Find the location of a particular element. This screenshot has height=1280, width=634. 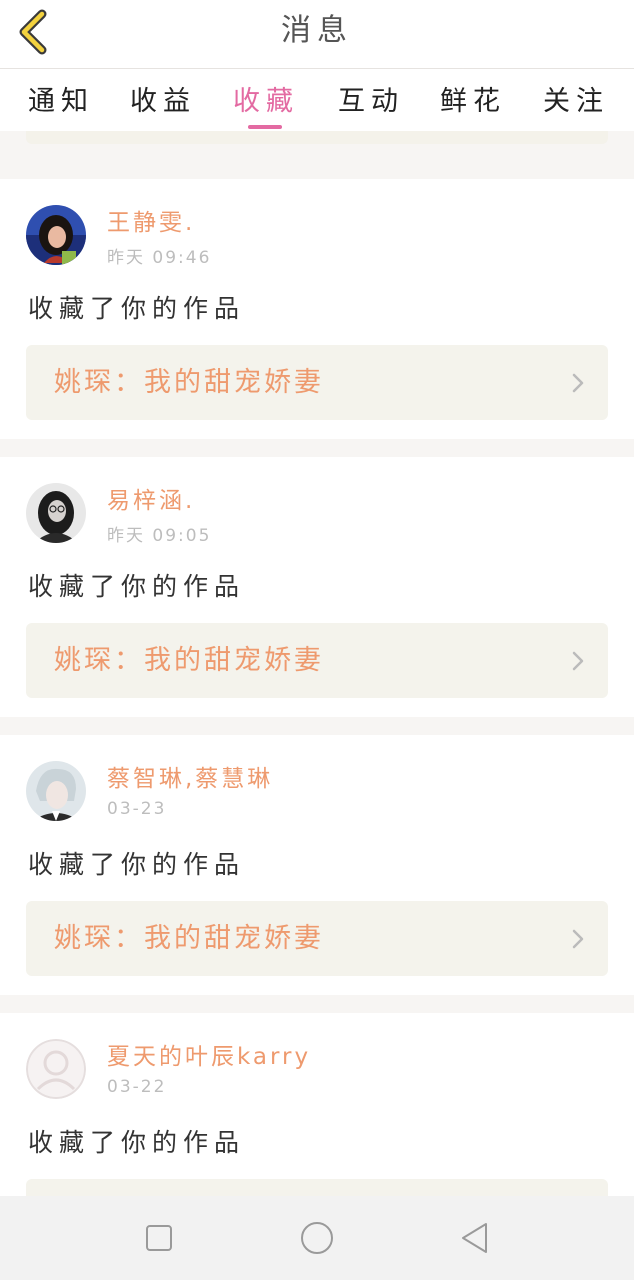

tab-favorites: 收藏 is located at coordinates (266, 101).